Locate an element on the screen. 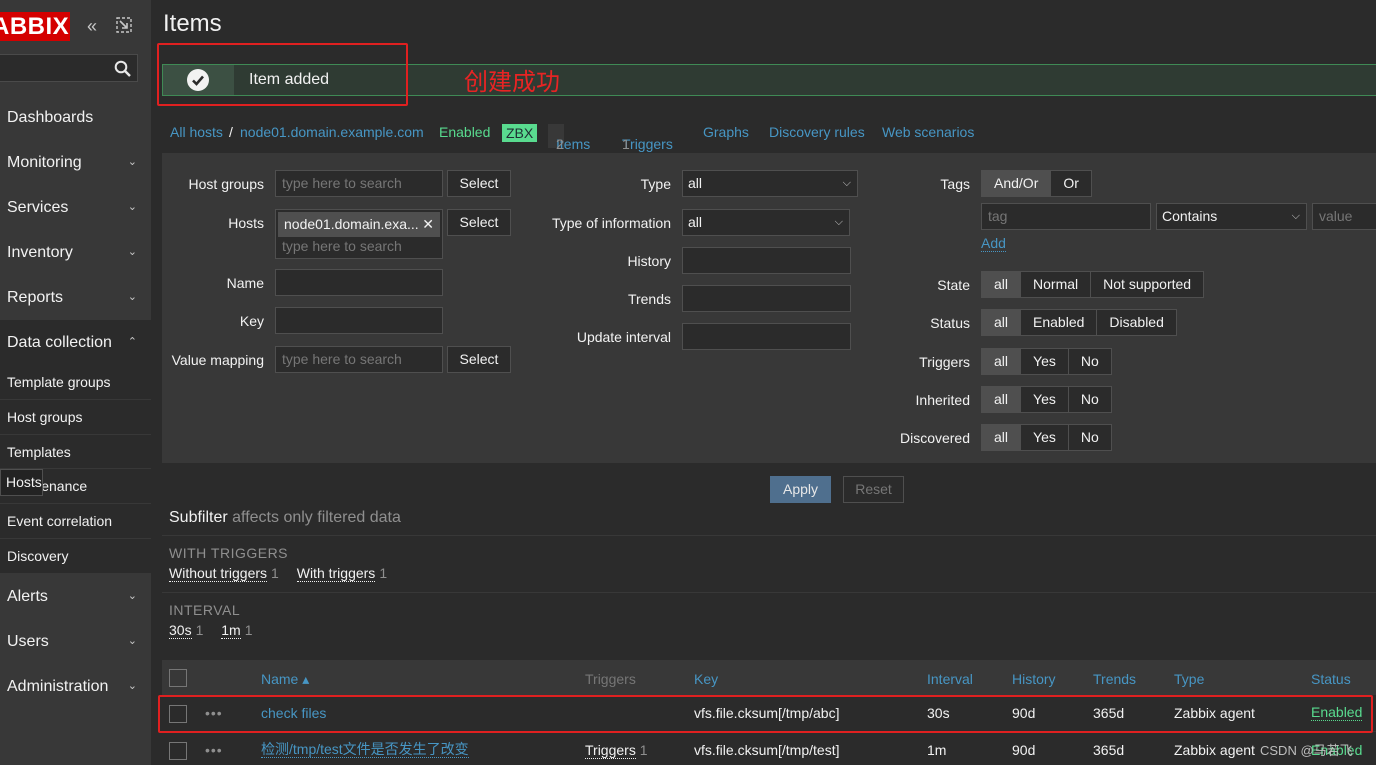  subfilter-interval-30s: 30s is located at coordinates (180, 630).